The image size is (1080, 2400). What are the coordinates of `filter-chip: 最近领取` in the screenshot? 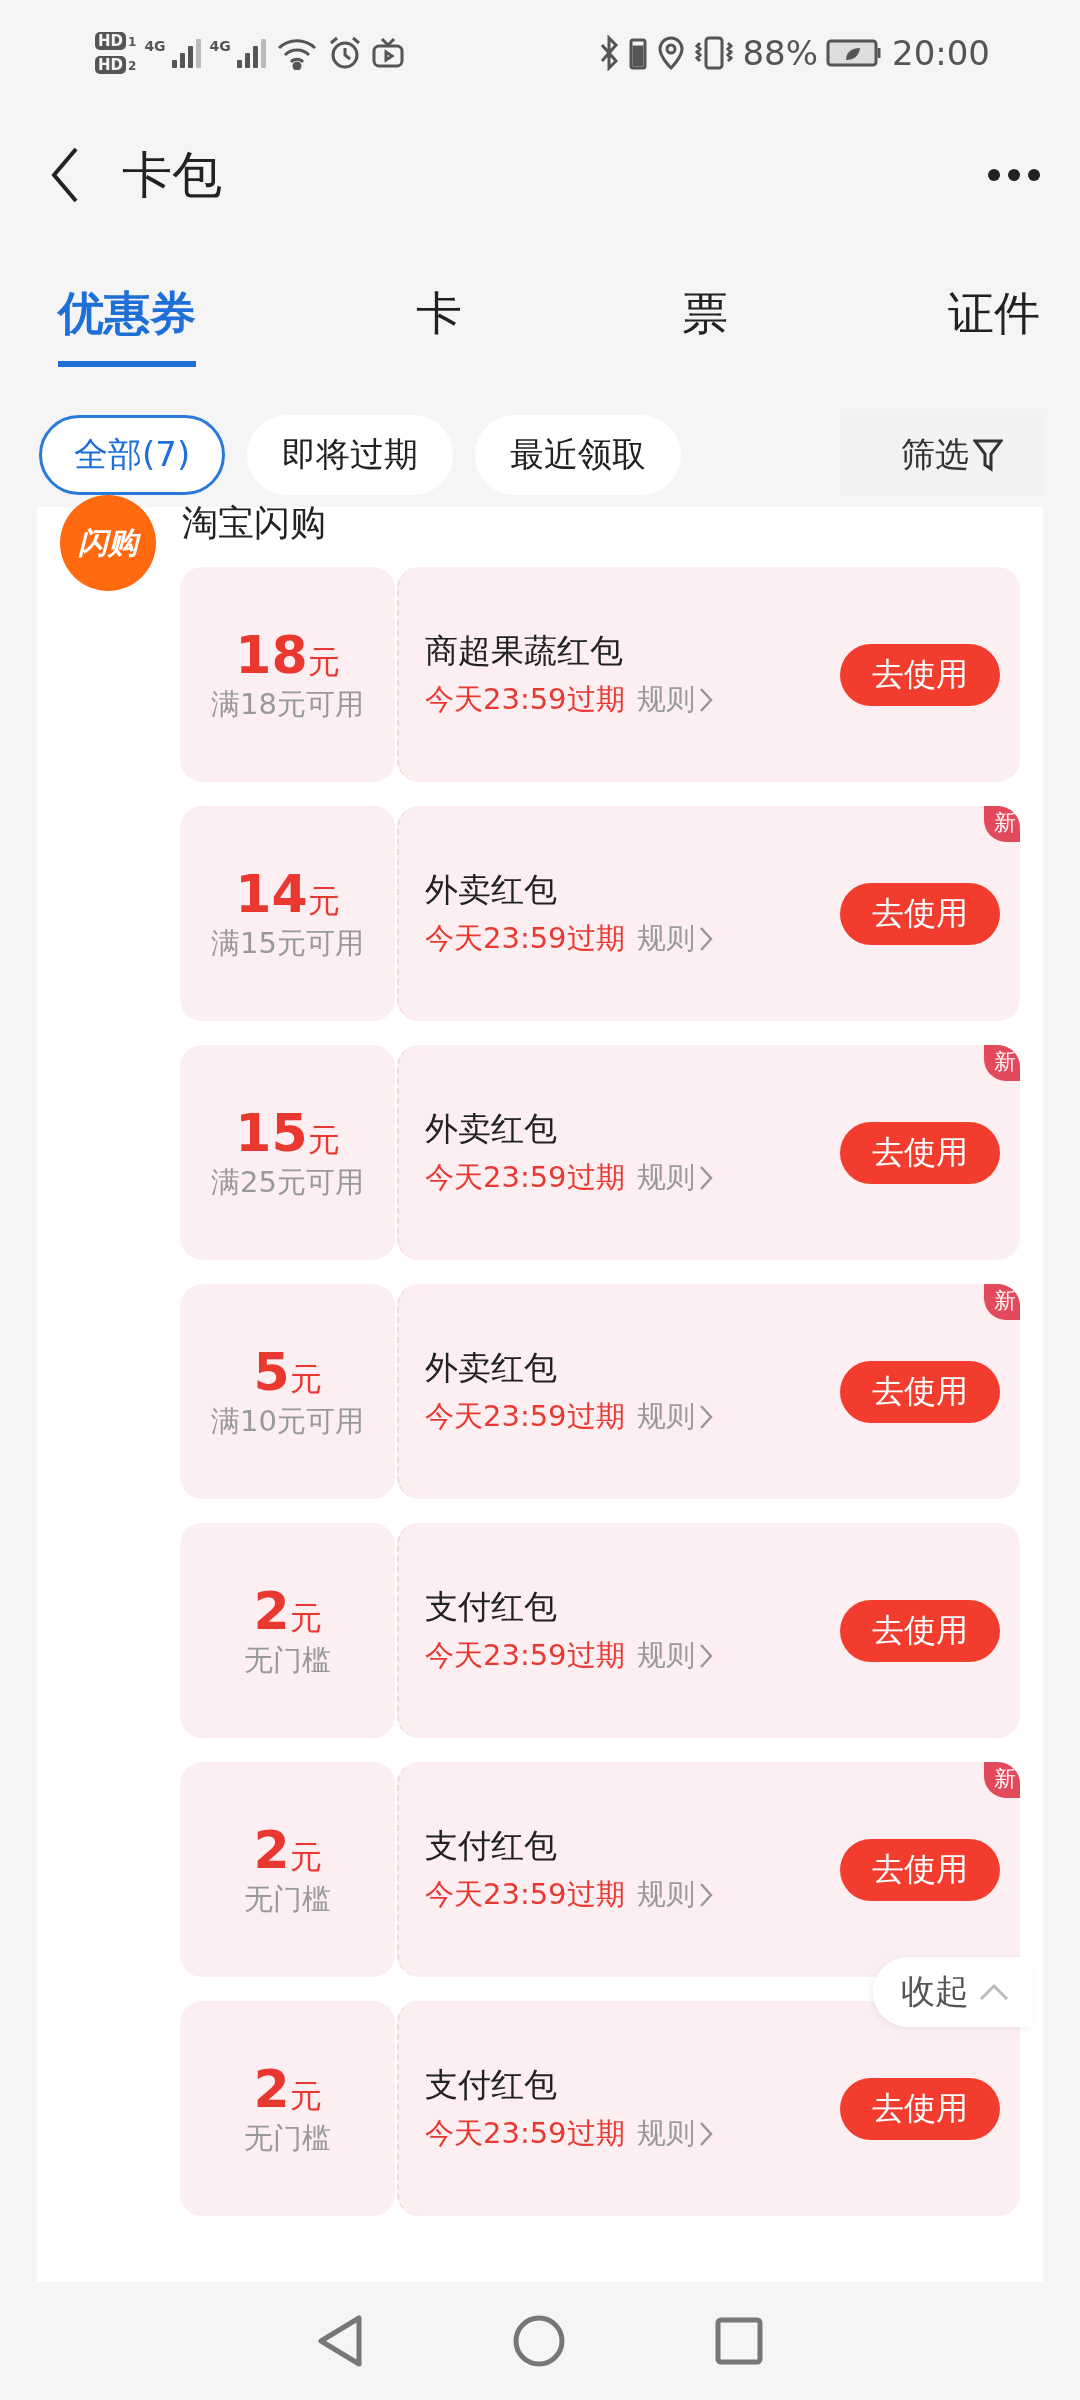 It's located at (578, 455).